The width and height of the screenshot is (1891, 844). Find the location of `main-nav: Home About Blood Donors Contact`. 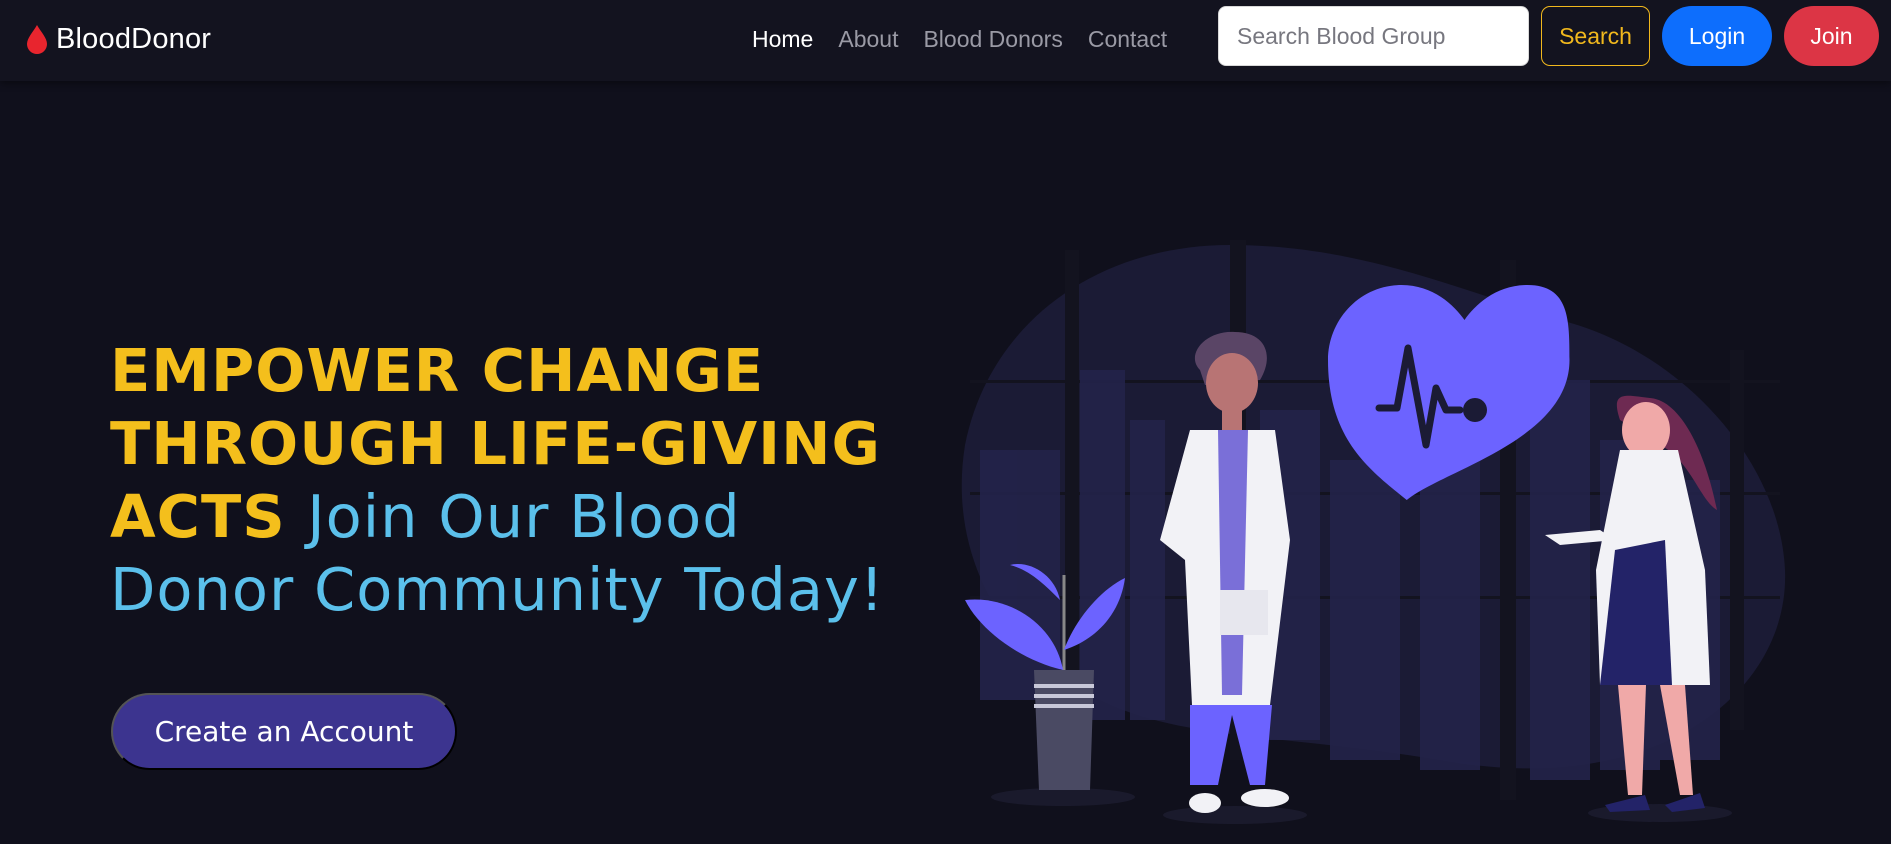

main-nav: Home About Blood Donors Contact is located at coordinates (972, 39).